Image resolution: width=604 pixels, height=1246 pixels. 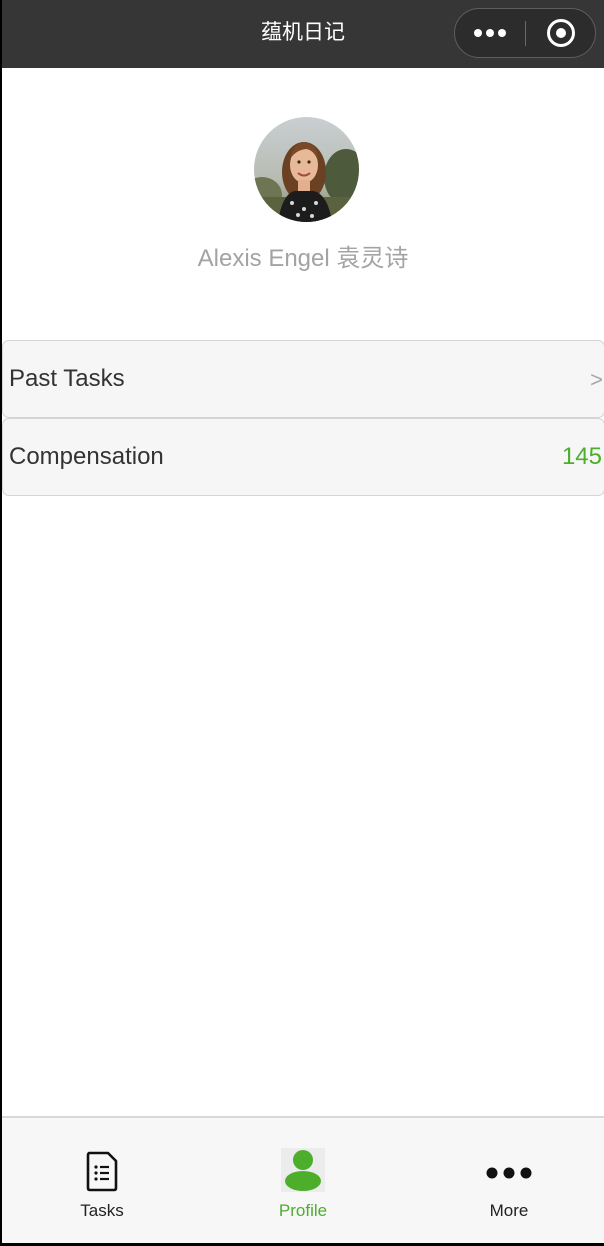 I want to click on target-close-icon, so click(x=561, y=33).